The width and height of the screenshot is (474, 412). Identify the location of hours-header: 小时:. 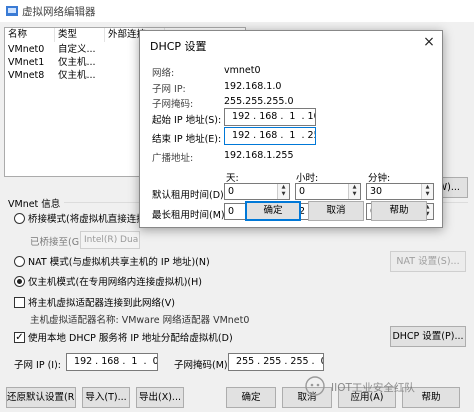
(307, 178).